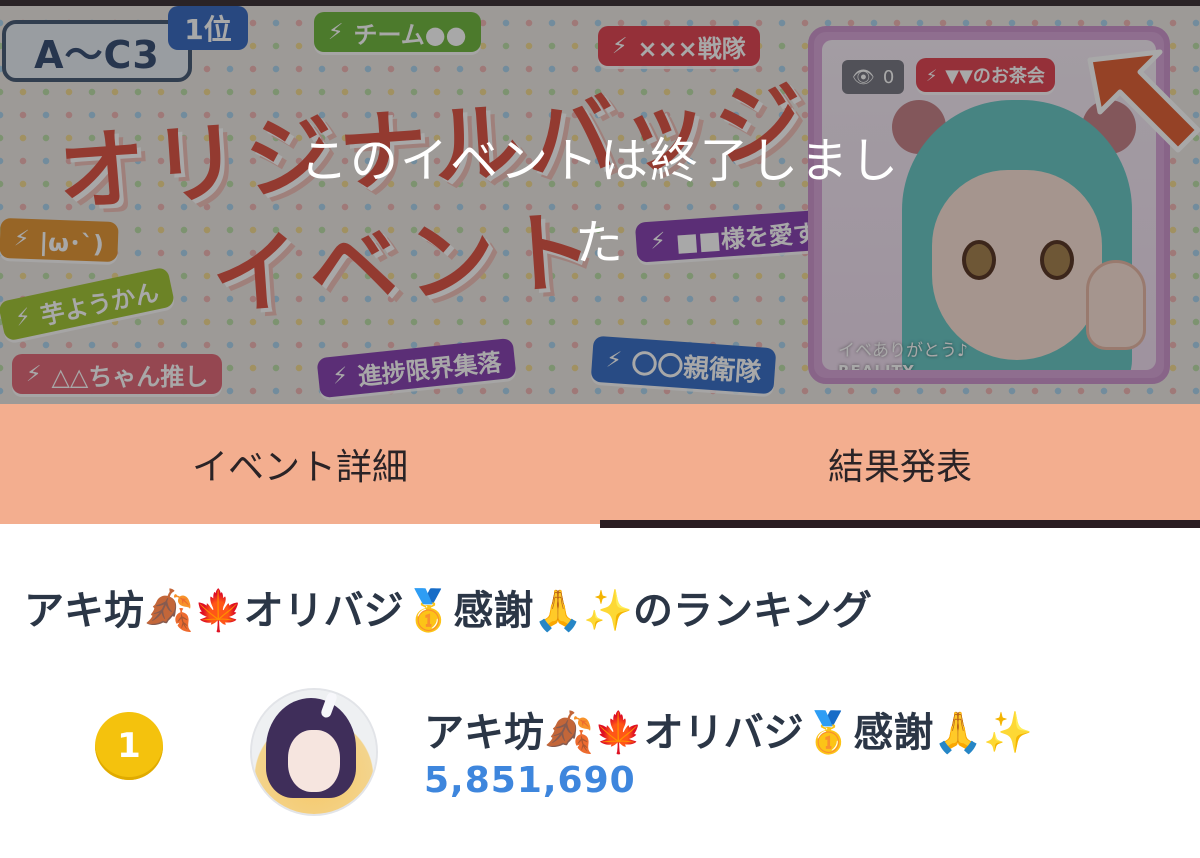 The height and width of the screenshot is (858, 1200). What do you see at coordinates (600, 3) in the screenshot?
I see `top-divider` at bounding box center [600, 3].